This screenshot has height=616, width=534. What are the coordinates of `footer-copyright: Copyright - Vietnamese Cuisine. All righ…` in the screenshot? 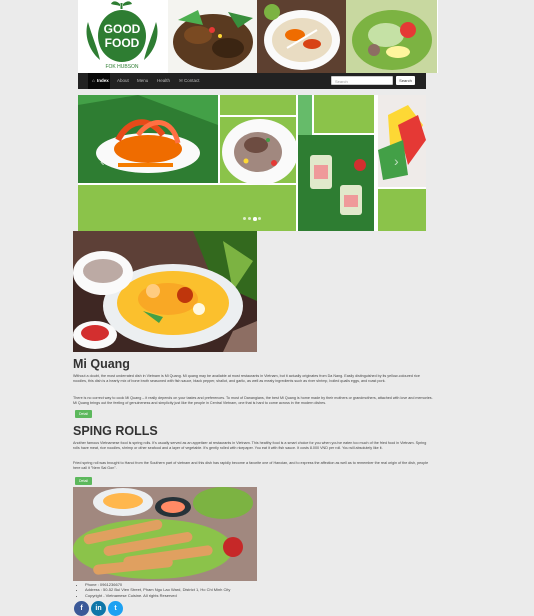 It's located at (157, 595).